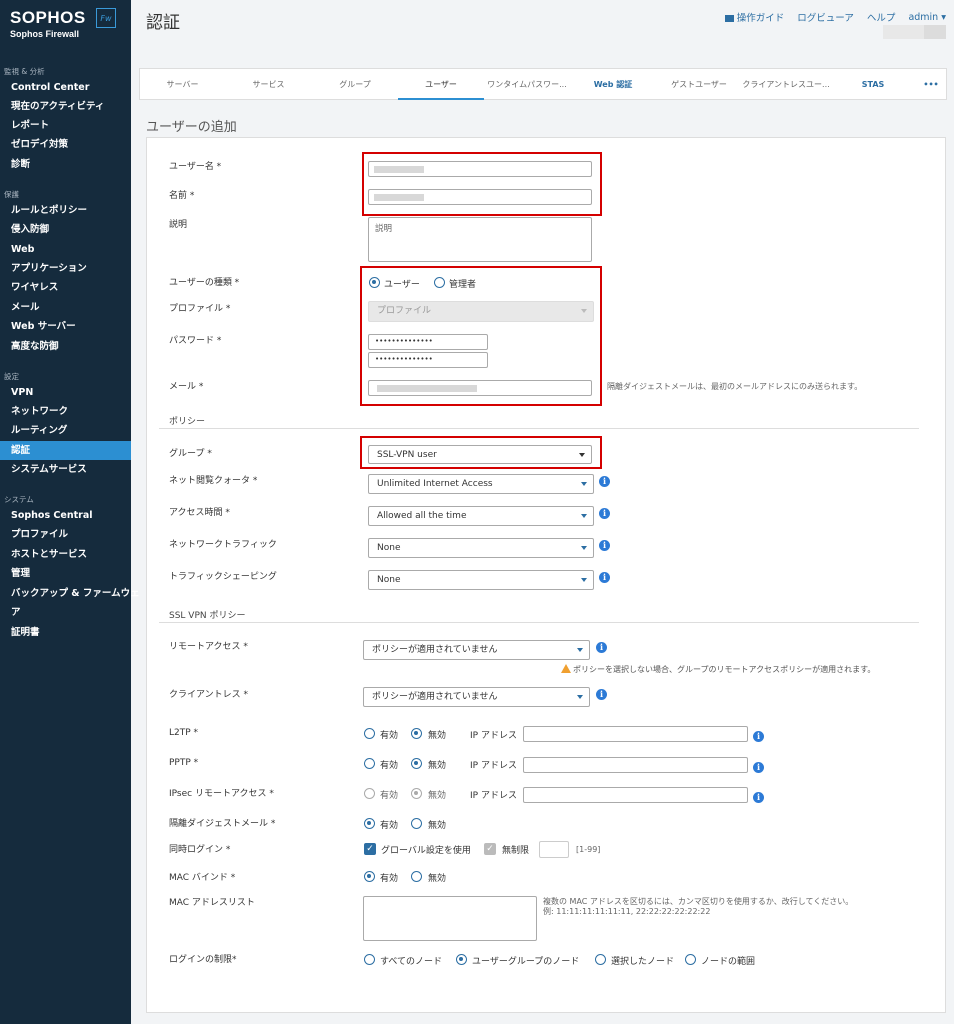 This screenshot has width=954, height=1024. I want to click on sidebar-item-advanced-protection: 高度な防御, so click(65, 346).